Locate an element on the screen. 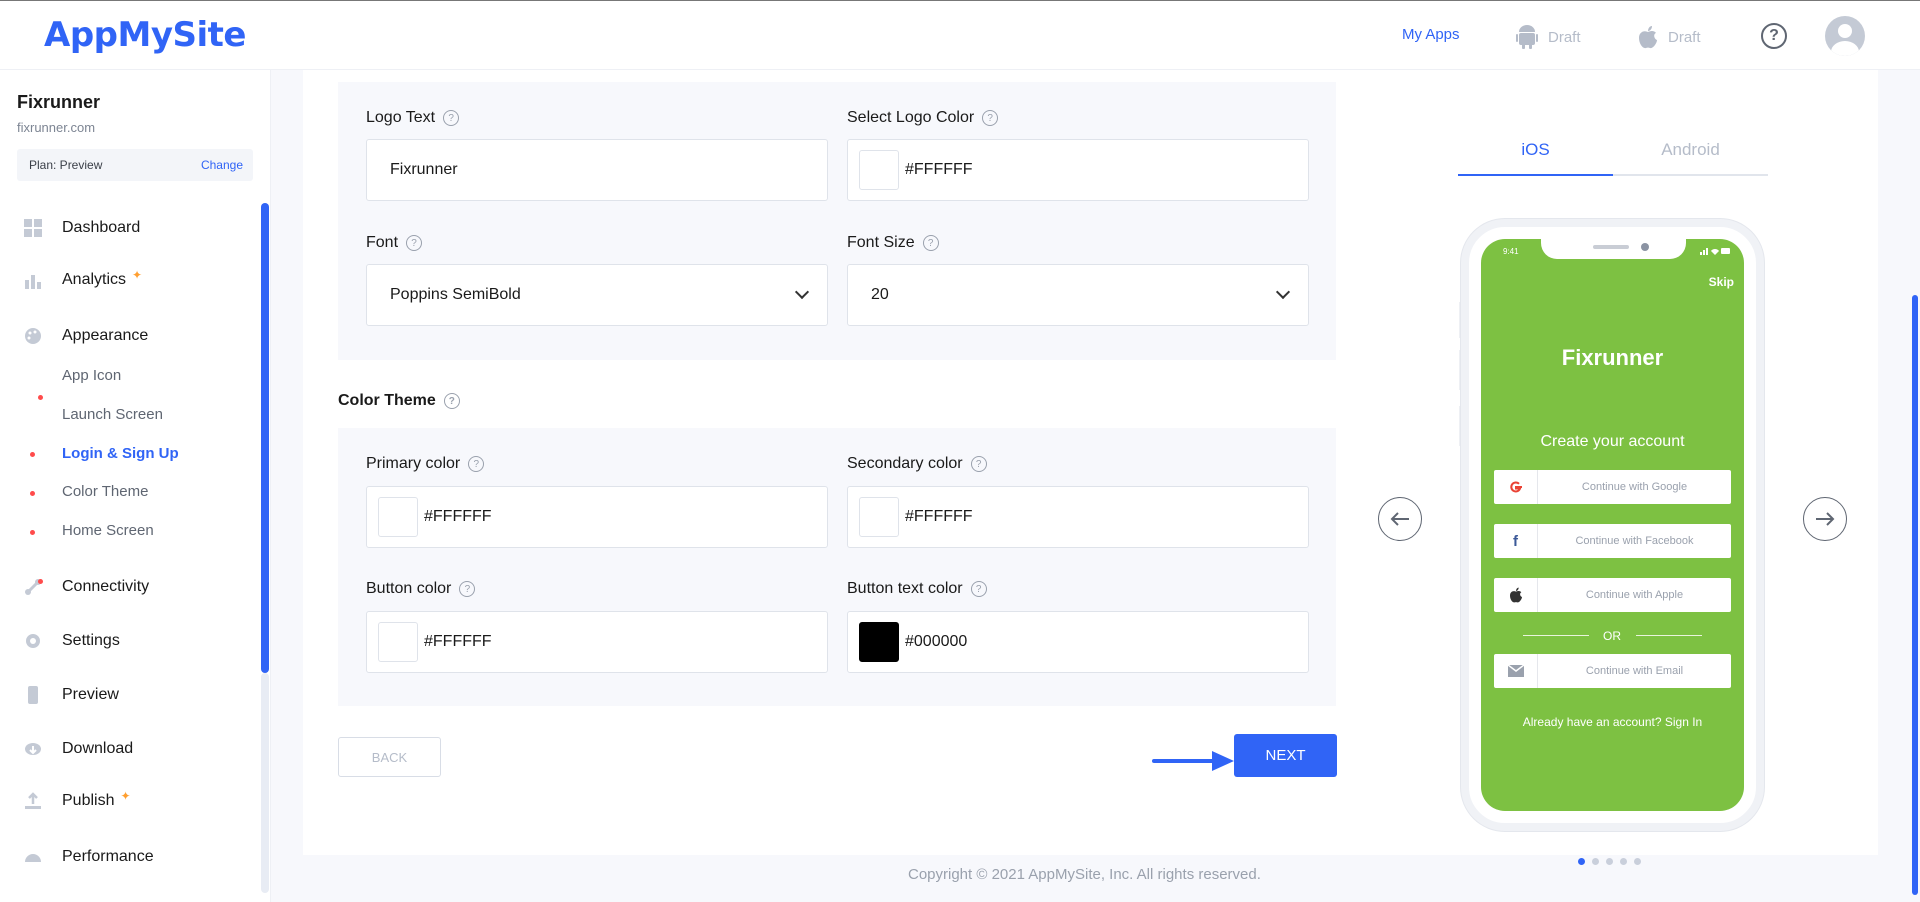 Image resolution: width=1920 pixels, height=902 pixels. secondary-color-value: #FFFFFF is located at coordinates (939, 516).